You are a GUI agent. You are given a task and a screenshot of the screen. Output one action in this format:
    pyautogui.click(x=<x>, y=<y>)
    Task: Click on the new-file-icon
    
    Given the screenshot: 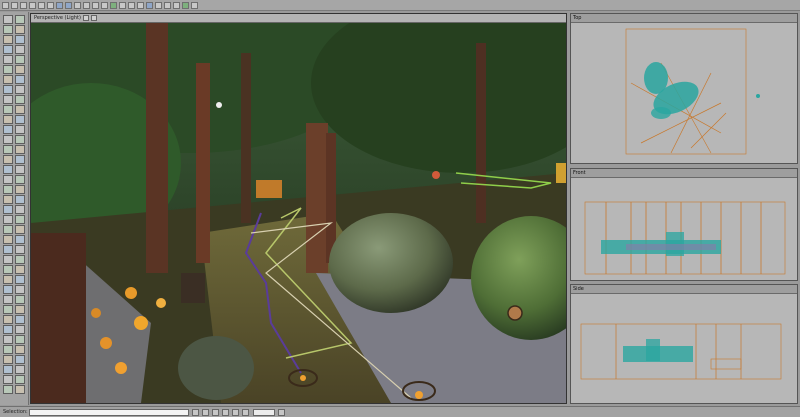 What is the action you would take?
    pyautogui.click(x=5, y=5)
    